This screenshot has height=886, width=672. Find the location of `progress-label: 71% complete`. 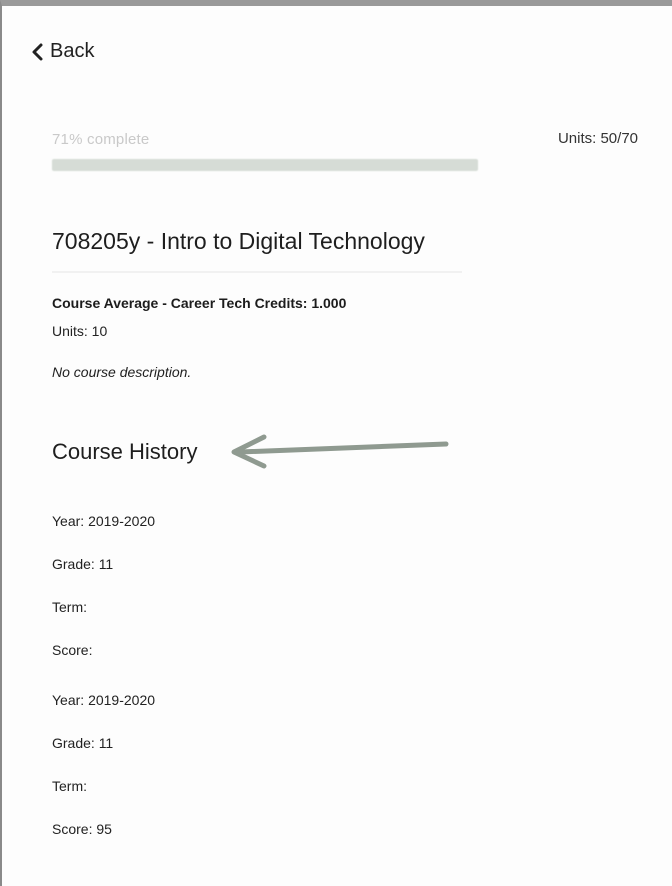

progress-label: 71% complete is located at coordinates (101, 139).